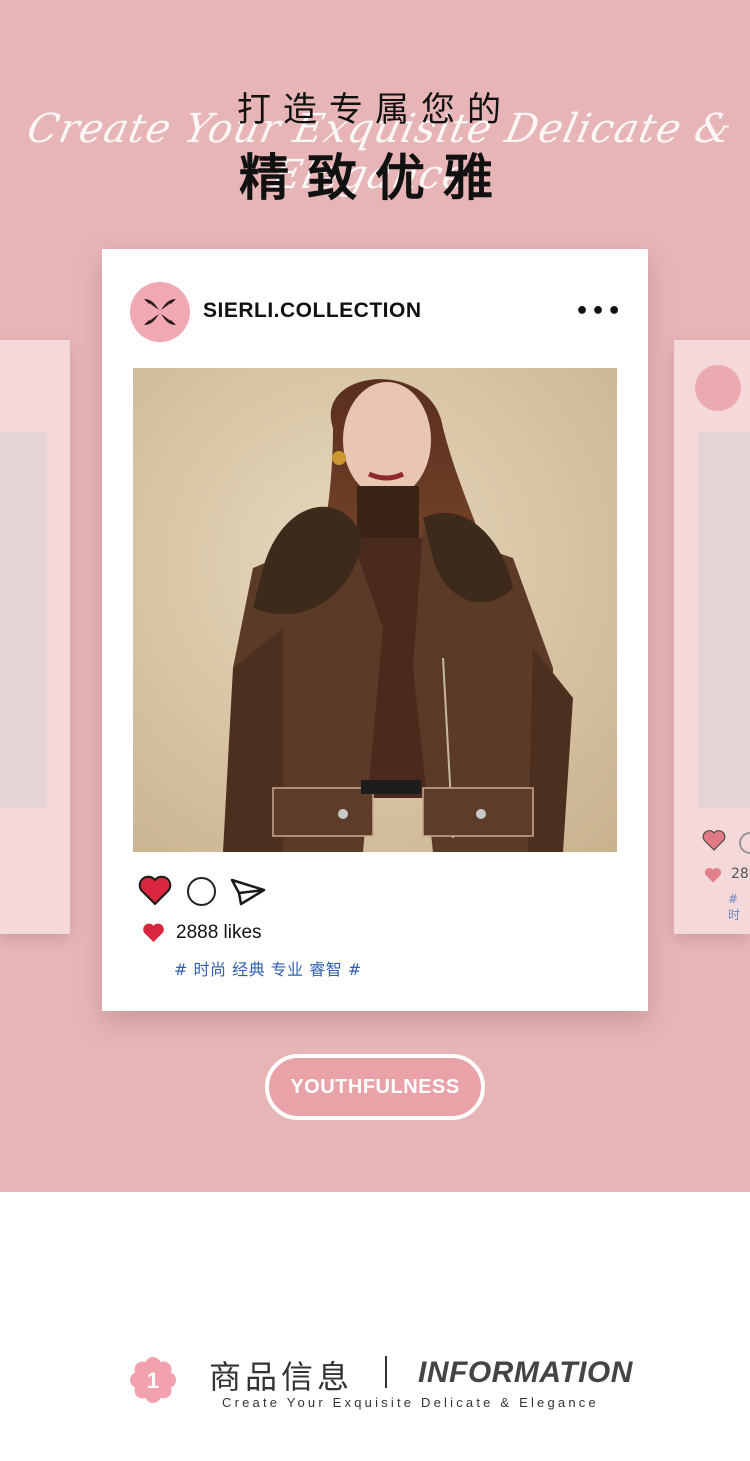 This screenshot has height=1461, width=750. I want to click on more-options-icon: •••, so click(598, 312).